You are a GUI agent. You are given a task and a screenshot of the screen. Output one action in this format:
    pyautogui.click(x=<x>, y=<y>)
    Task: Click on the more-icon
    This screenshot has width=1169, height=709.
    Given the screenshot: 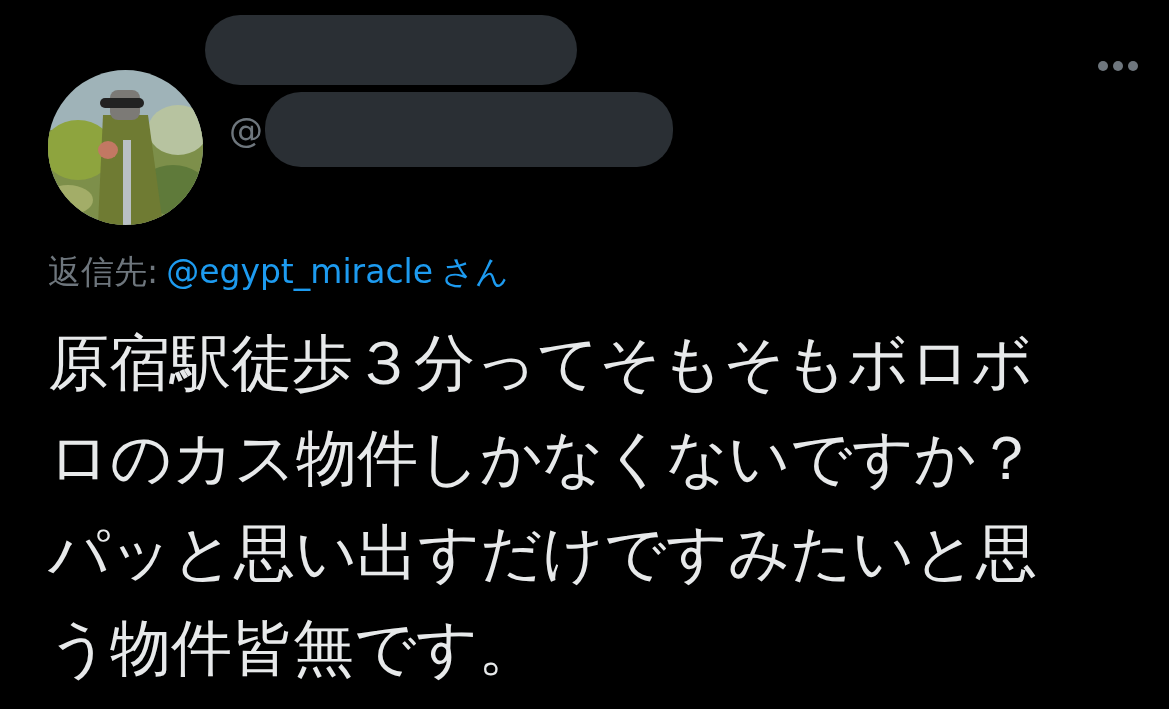 What is the action you would take?
    pyautogui.click(x=1118, y=66)
    